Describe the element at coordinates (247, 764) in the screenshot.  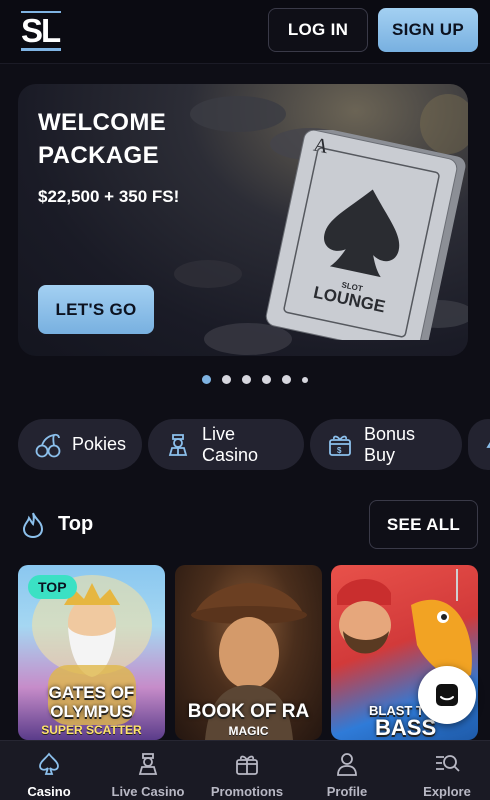
I see `gift-icon` at that location.